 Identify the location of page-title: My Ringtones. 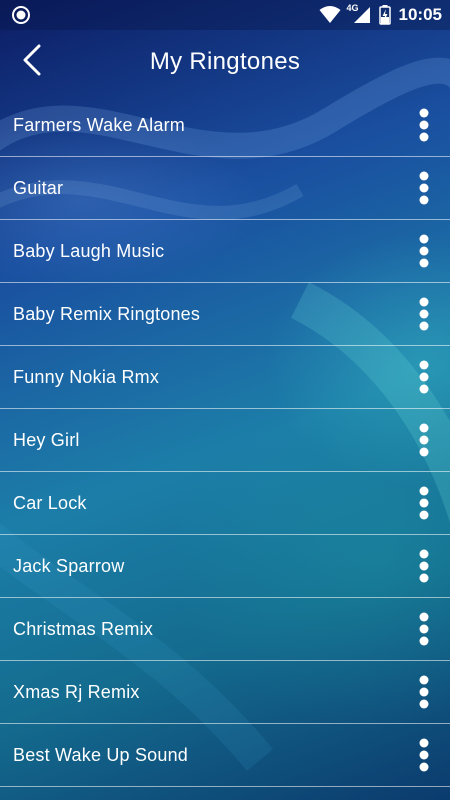
(225, 61).